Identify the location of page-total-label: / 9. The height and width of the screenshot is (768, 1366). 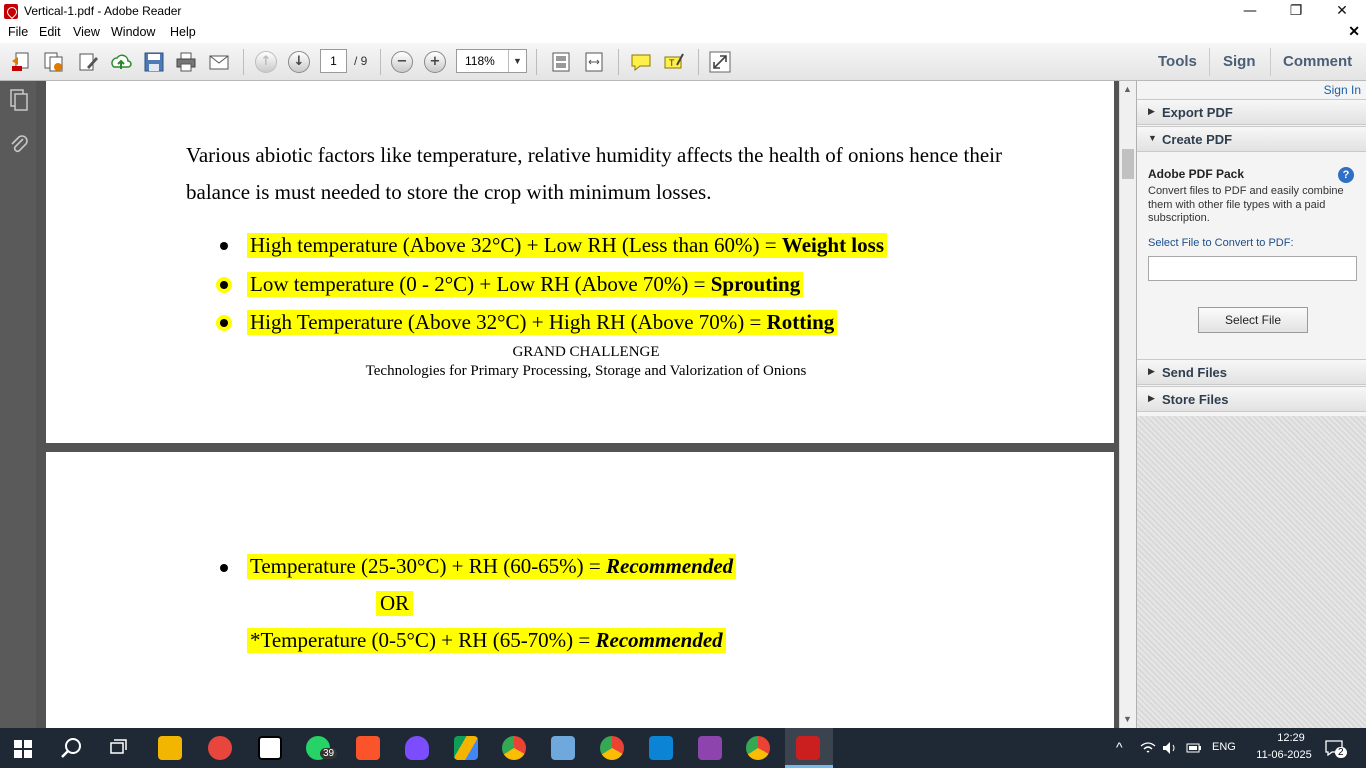
(361, 61).